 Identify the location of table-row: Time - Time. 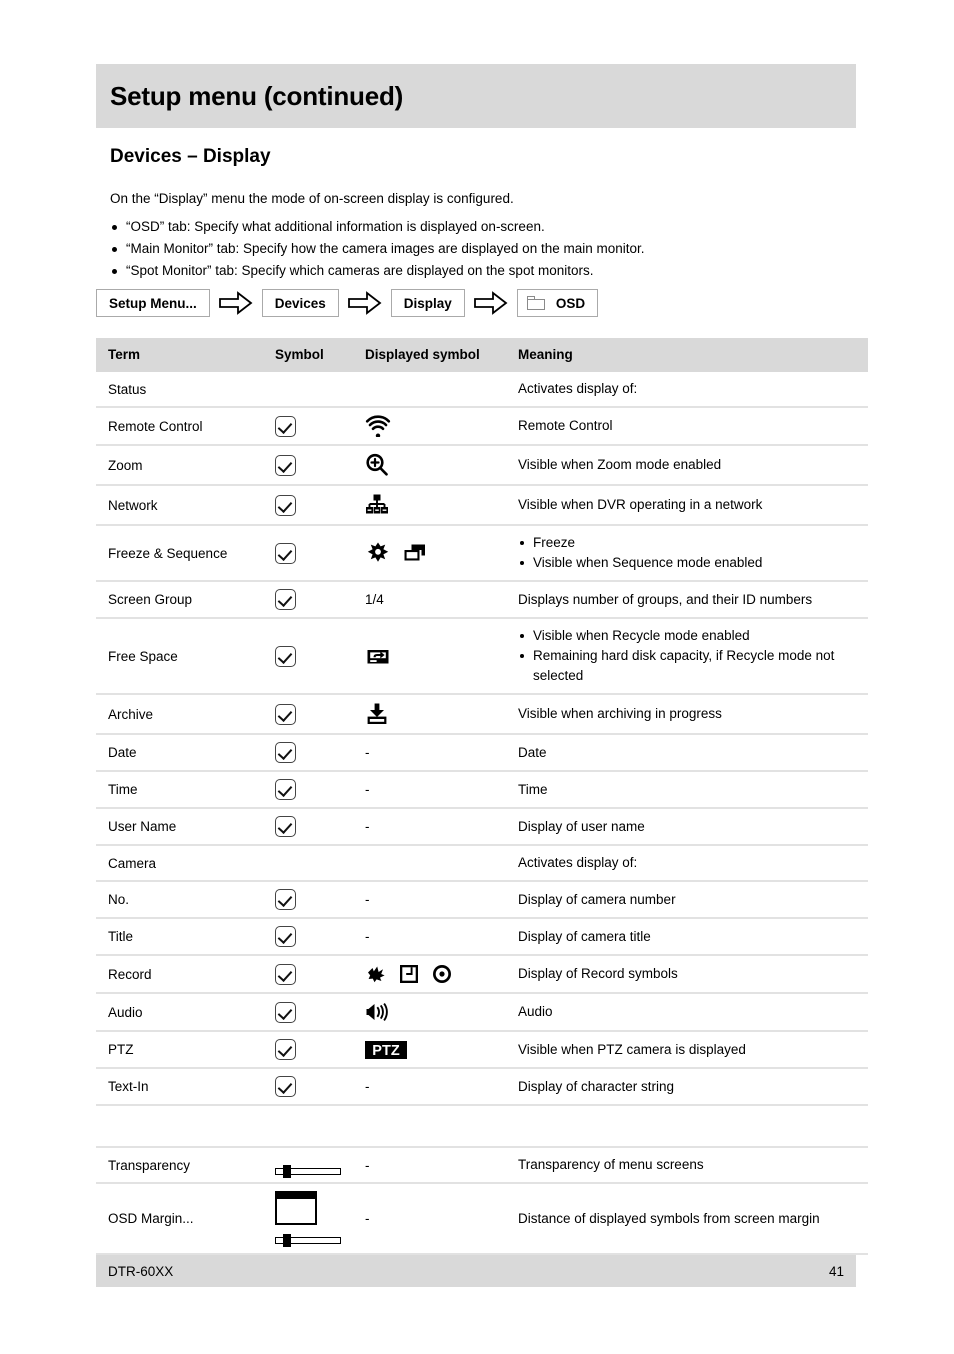
(482, 789).